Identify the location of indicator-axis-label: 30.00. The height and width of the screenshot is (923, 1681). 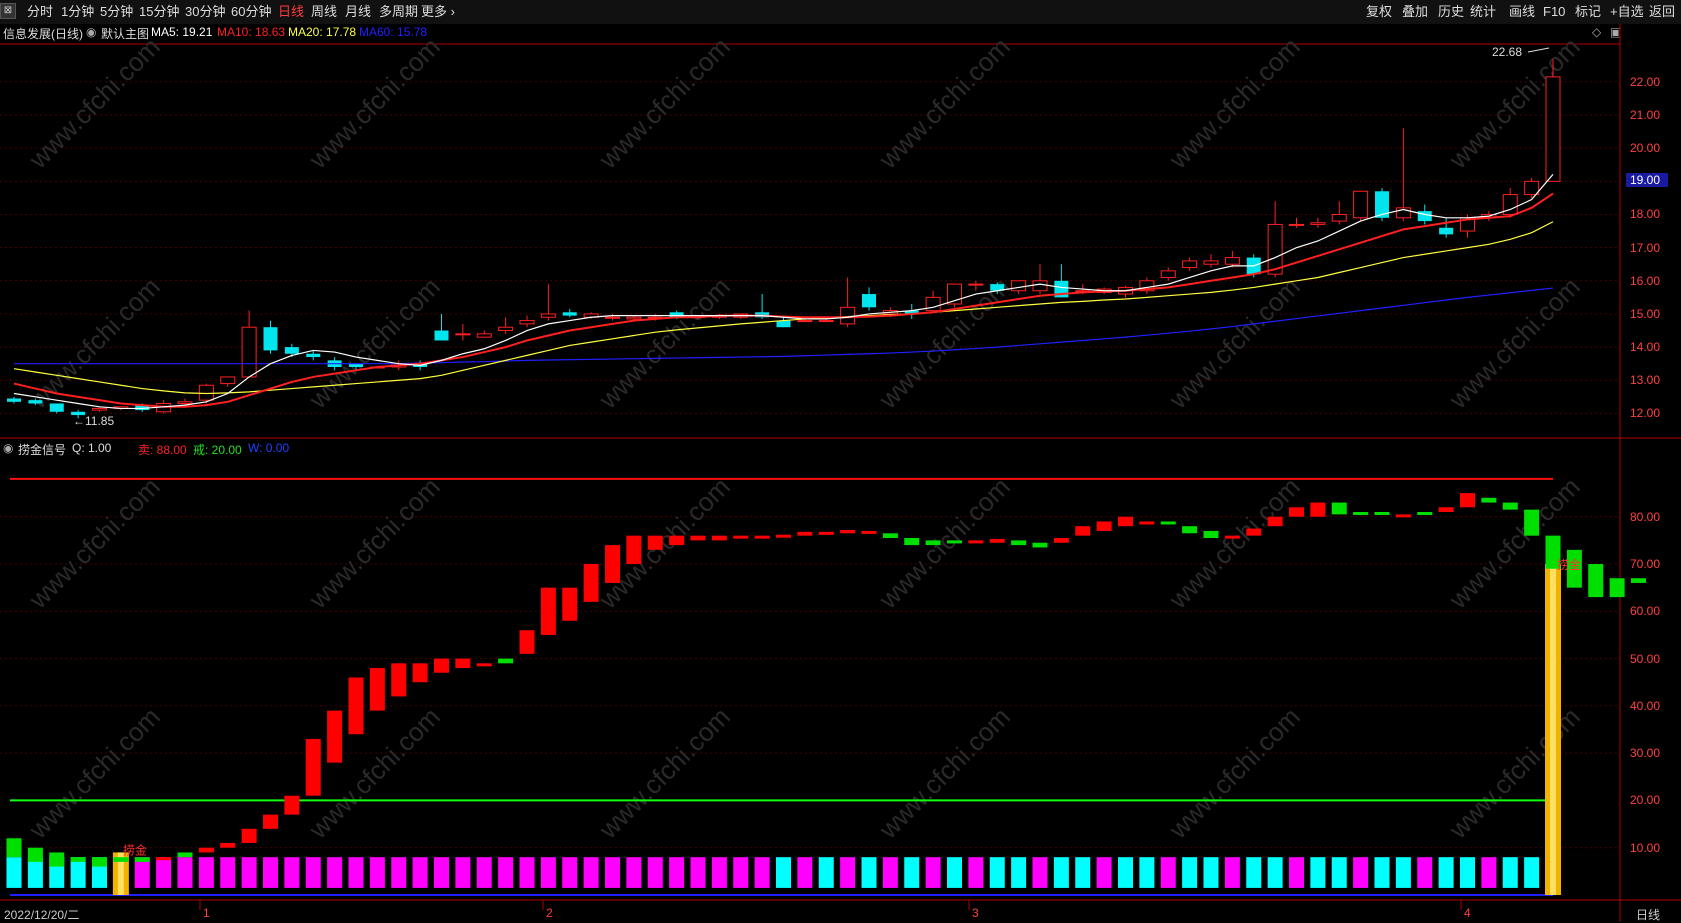
(1645, 753).